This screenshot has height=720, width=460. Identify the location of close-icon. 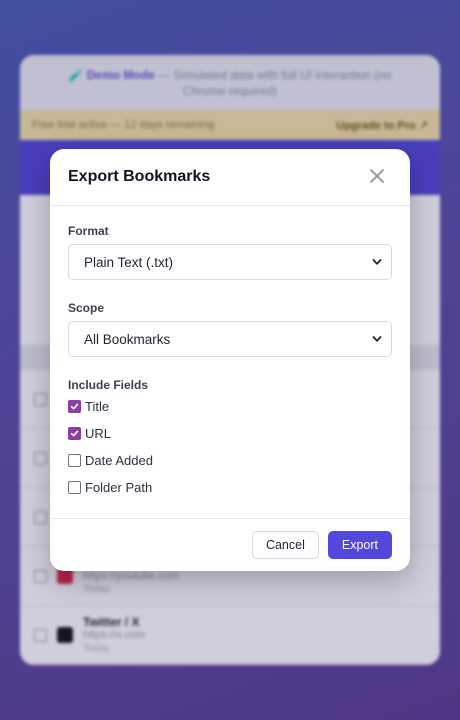
(377, 176).